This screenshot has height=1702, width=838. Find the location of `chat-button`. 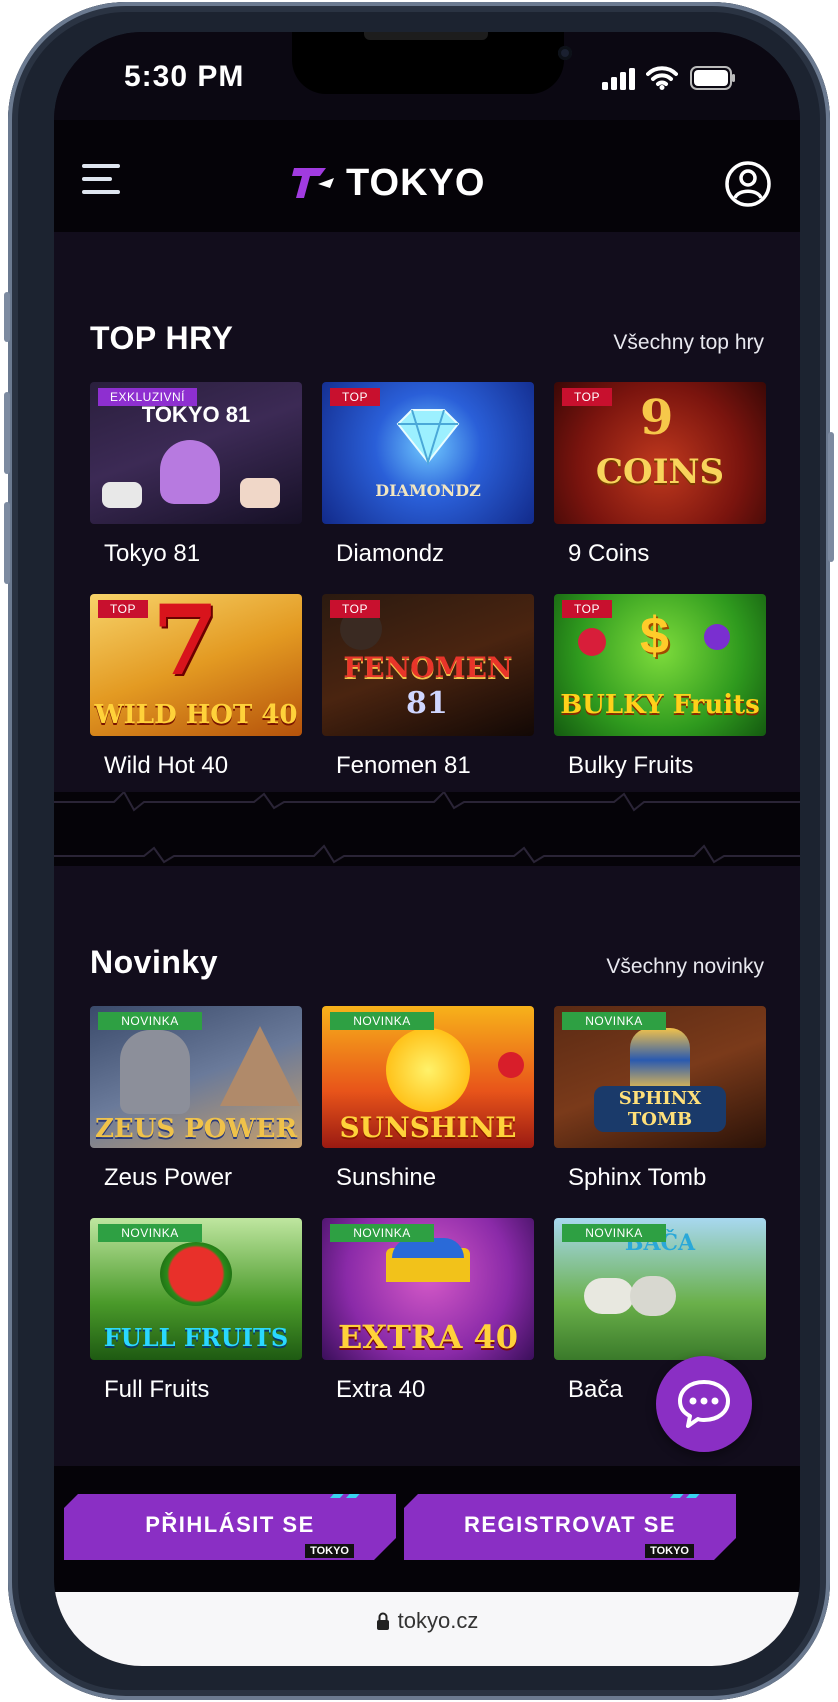

chat-button is located at coordinates (704, 1404).